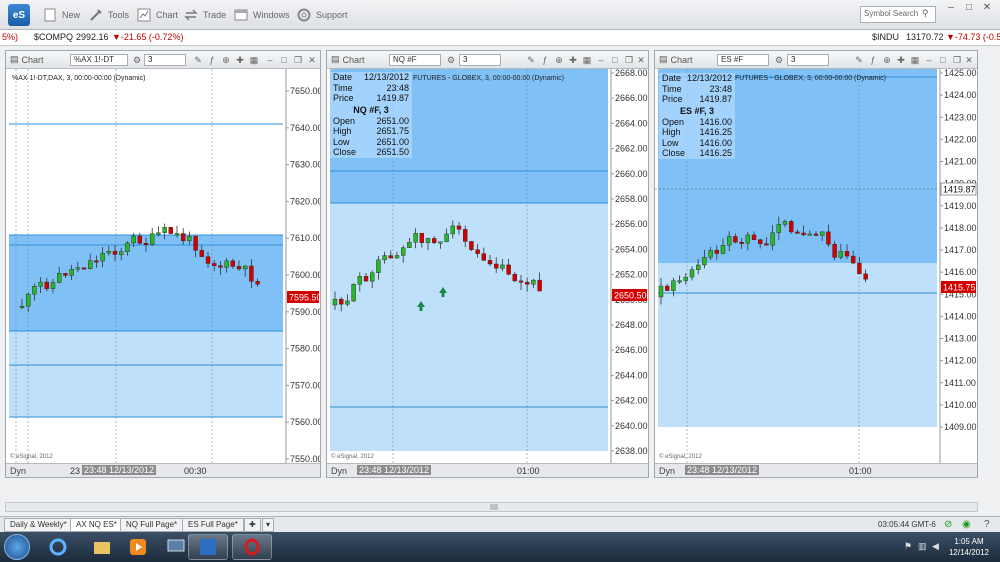 The image size is (1000, 562). What do you see at coordinates (61, 15) in the screenshot?
I see `new-button: New` at bounding box center [61, 15].